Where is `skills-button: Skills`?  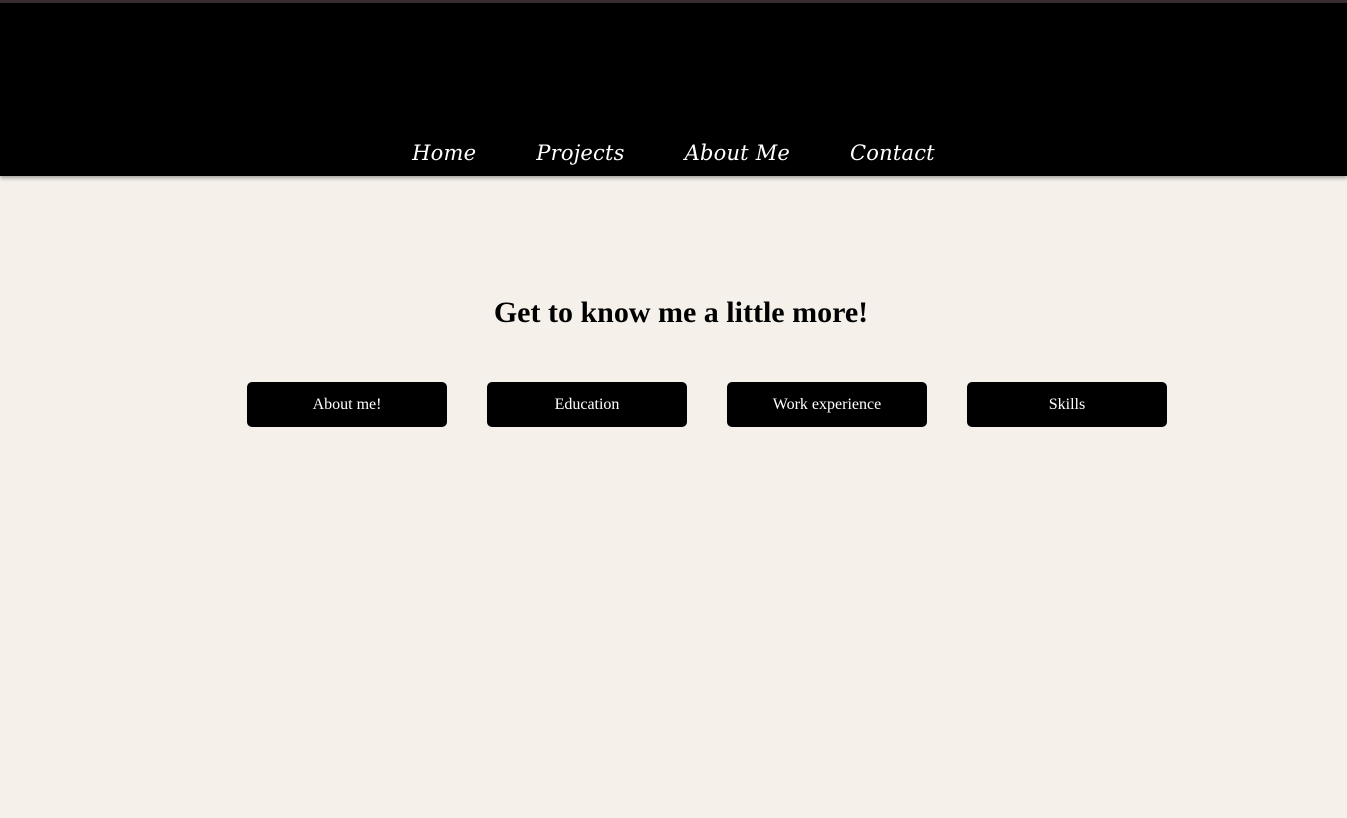
skills-button: Skills is located at coordinates (1067, 404).